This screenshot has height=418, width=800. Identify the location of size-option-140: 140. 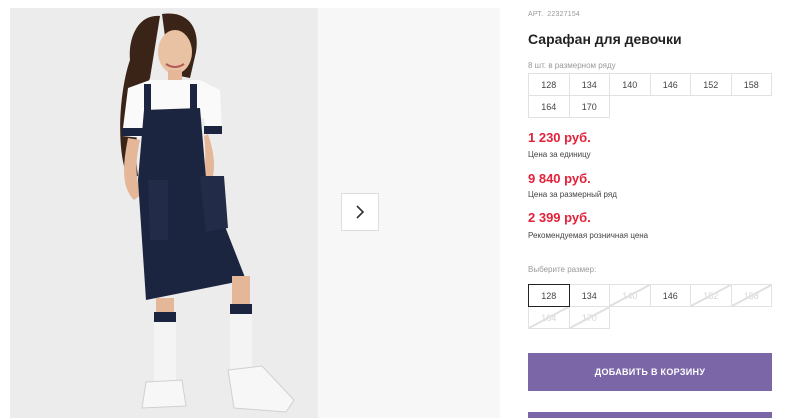
(630, 295).